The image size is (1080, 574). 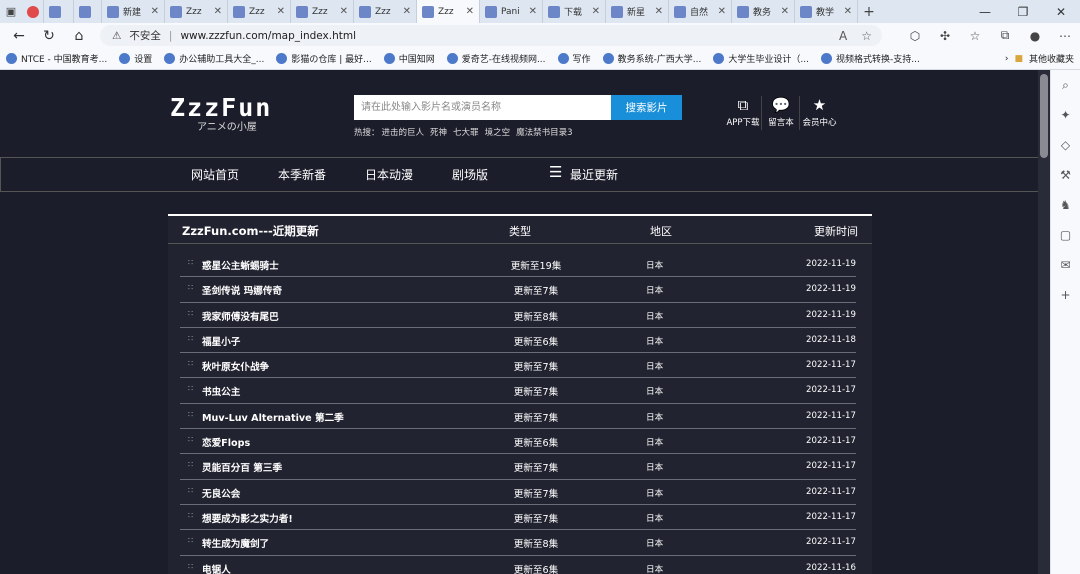 I want to click on games-icon: ♞, so click(x=1065, y=205).